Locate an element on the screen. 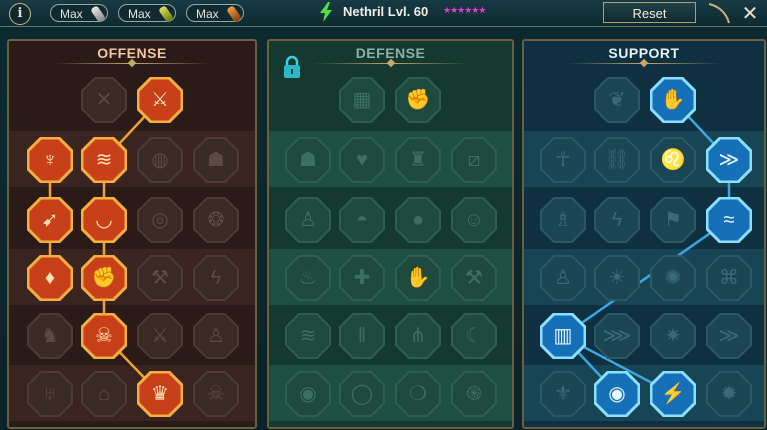 Image resolution: width=767 pixels, height=430 pixels. scroll-icon: ⌘ is located at coordinates (729, 278).